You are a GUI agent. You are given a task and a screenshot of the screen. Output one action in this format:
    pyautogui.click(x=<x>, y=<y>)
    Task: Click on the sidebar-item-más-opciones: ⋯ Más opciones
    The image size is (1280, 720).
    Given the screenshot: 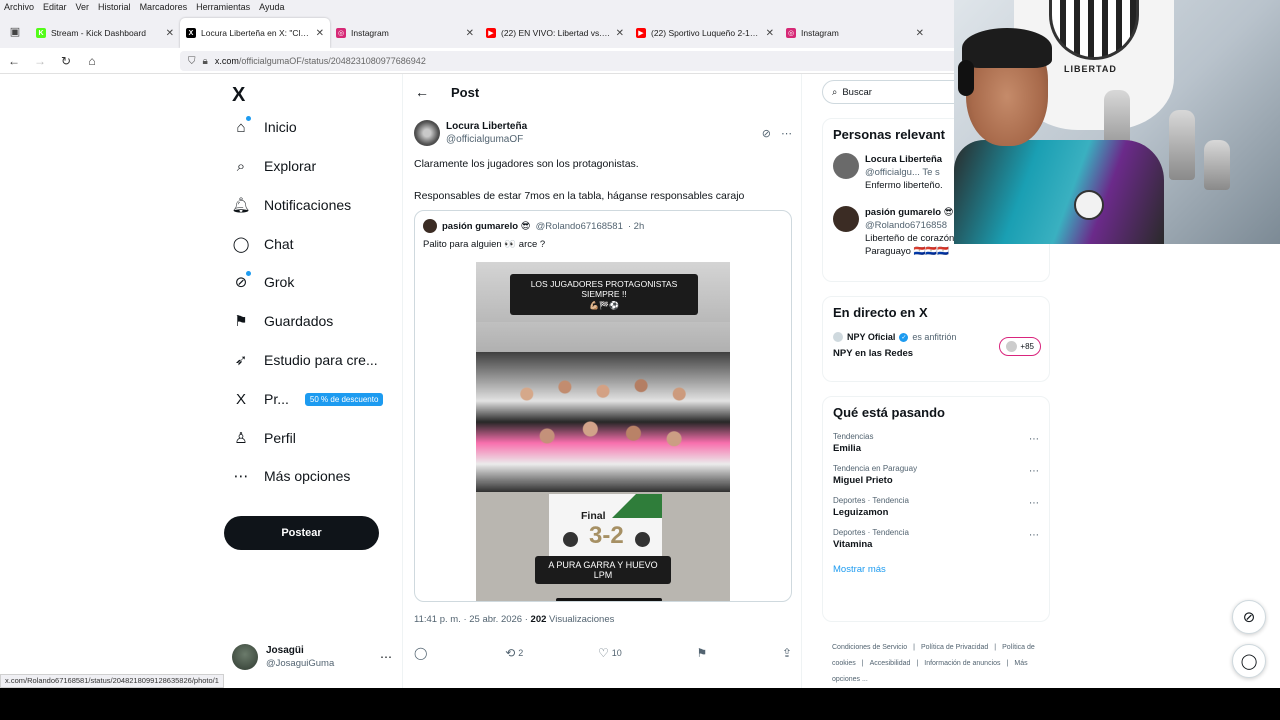 What is the action you would take?
    pyautogui.click(x=291, y=476)
    